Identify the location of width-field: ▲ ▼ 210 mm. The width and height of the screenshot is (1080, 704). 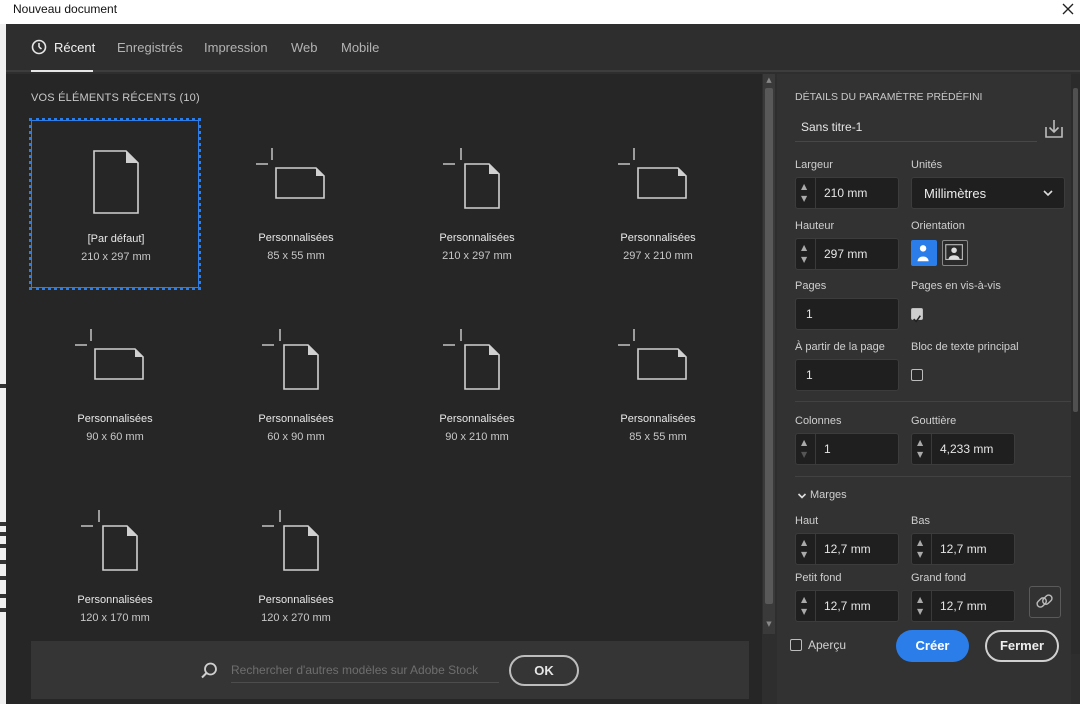
(847, 193).